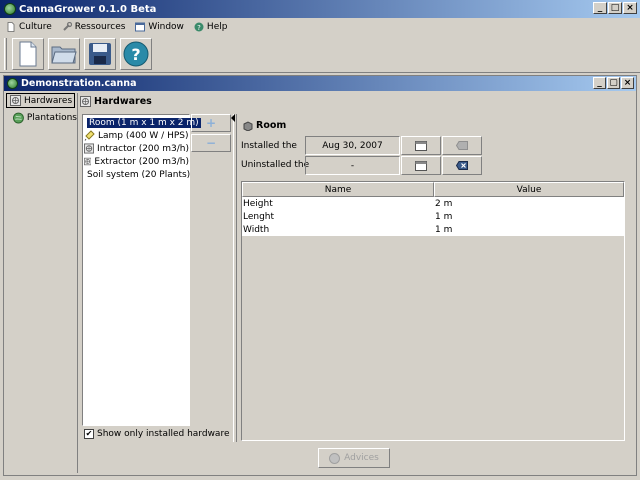 This screenshot has height=480, width=640. I want to click on save-button, so click(100, 54).